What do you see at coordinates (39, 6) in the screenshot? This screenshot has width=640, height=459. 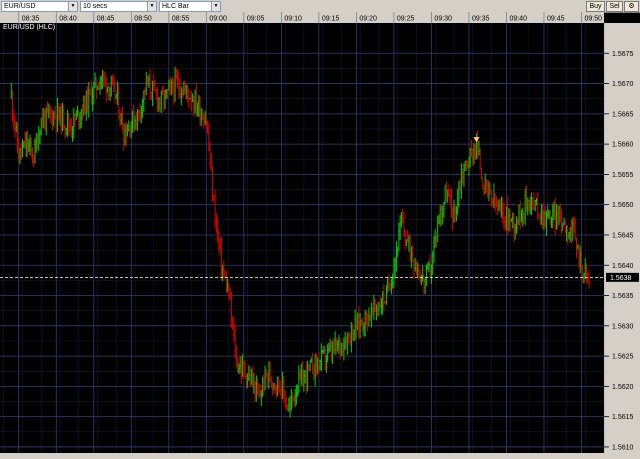 I see `symbol-select: EUR/USD ▼` at bounding box center [39, 6].